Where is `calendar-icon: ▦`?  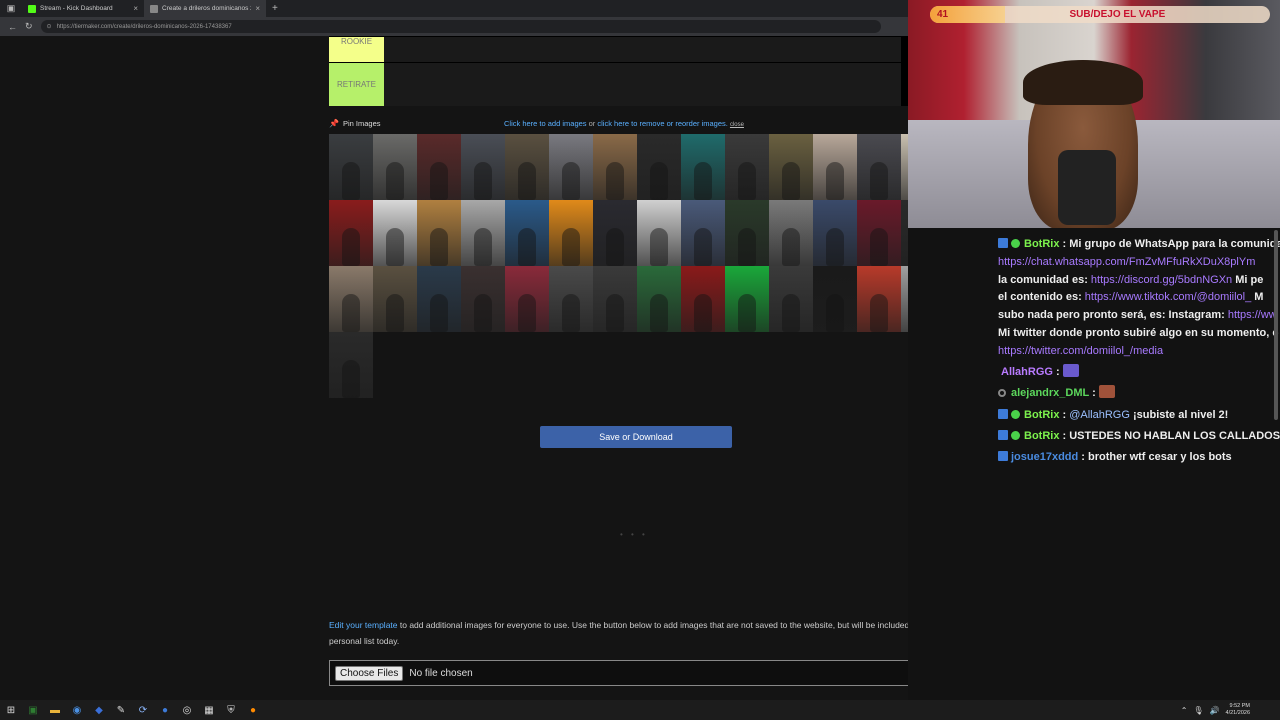
calendar-icon: ▦ is located at coordinates (209, 710).